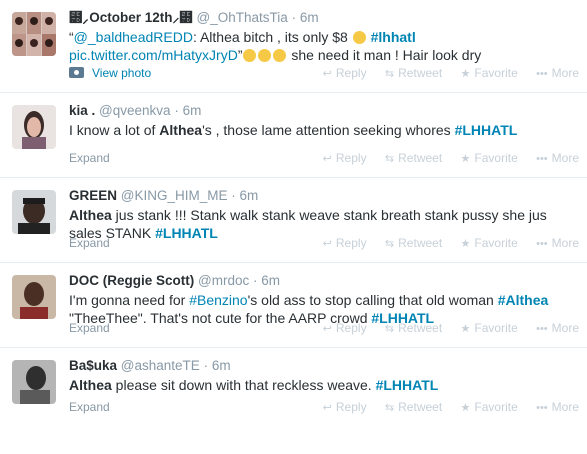 The width and height of the screenshot is (587, 454). I want to click on tweet-username: @mrdoc, so click(223, 280).